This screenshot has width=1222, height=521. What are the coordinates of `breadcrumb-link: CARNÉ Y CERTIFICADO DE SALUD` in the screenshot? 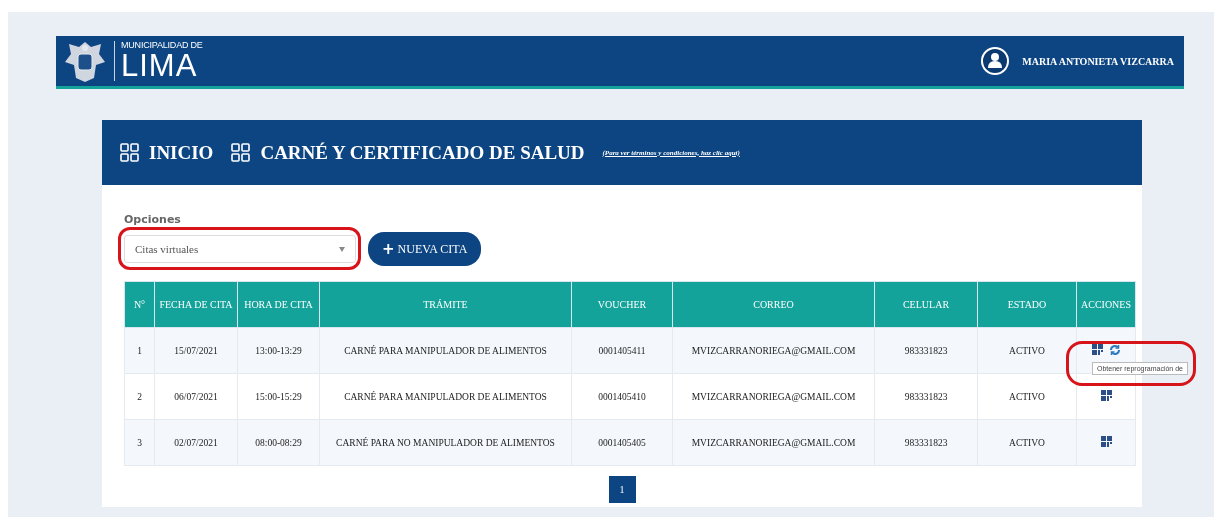 It's located at (422, 152).